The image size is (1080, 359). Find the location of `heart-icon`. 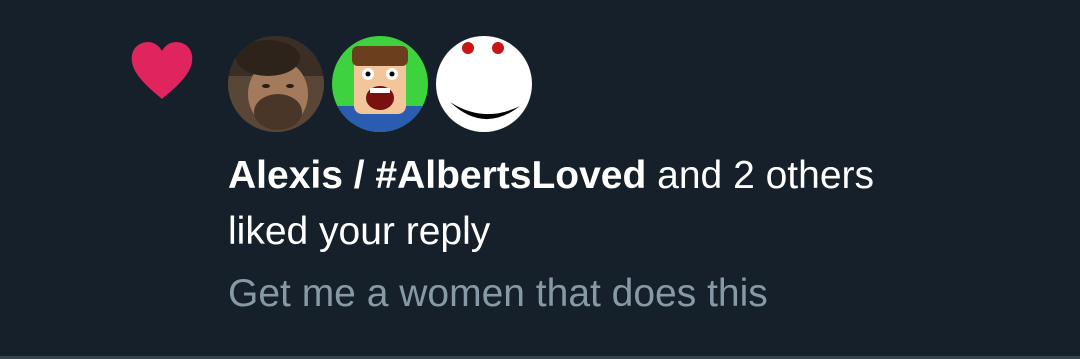

heart-icon is located at coordinates (162, 70).